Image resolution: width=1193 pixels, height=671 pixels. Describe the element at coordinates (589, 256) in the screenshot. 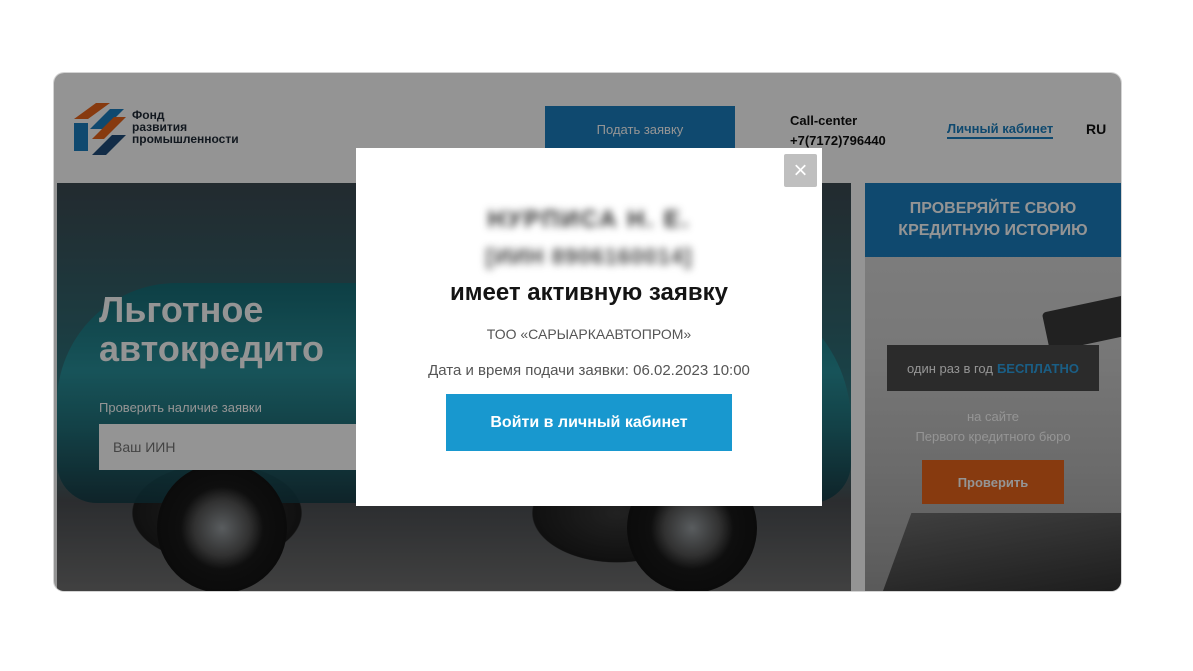

I see `applicant-iin-redacted: [ИИН 8906160014]` at that location.